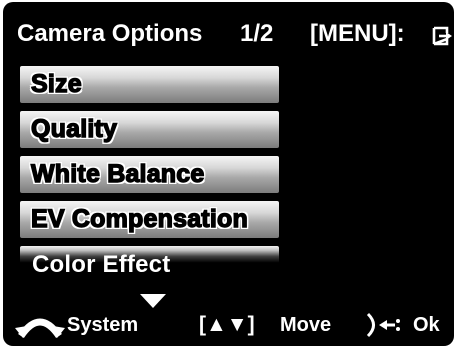 This screenshot has height=348, width=457. Describe the element at coordinates (149, 84) in the screenshot. I see `menu-item-size: Size` at that location.